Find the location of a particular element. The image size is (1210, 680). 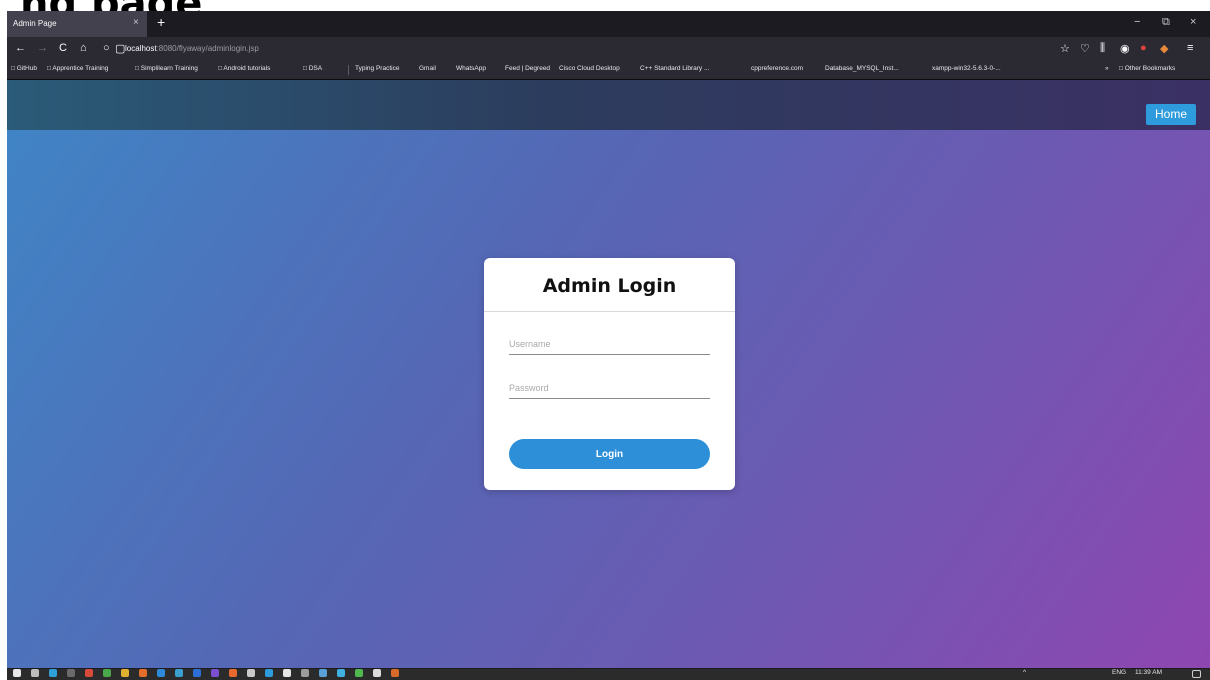

bookmark-item: □ Apprentice Training is located at coordinates (77, 68).